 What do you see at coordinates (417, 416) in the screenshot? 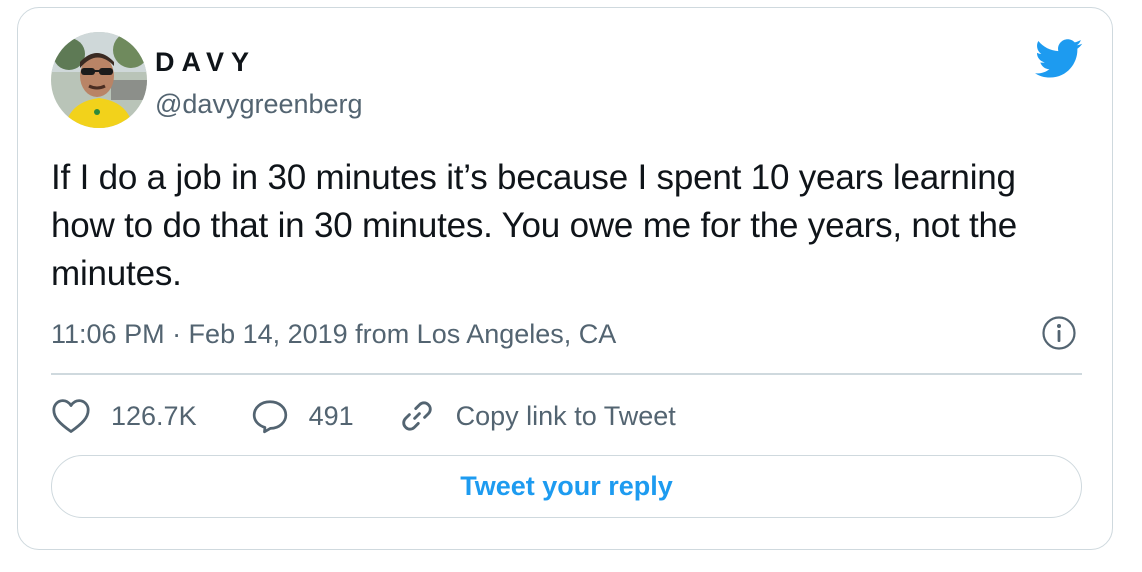
I see `link-icon` at bounding box center [417, 416].